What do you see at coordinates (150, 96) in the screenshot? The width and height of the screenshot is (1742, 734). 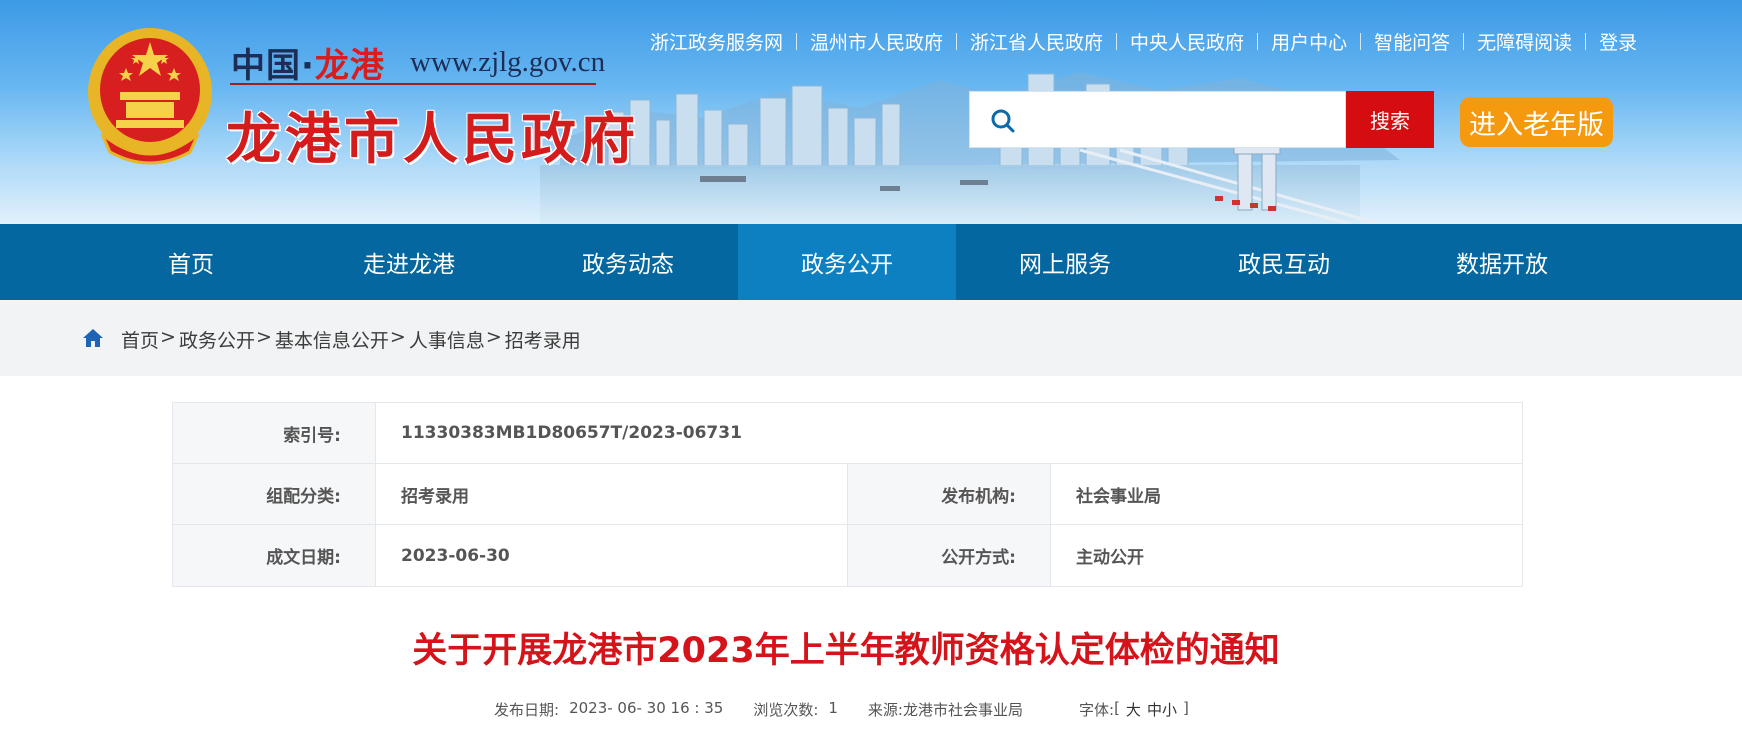 I see `national-emblem-logo` at bounding box center [150, 96].